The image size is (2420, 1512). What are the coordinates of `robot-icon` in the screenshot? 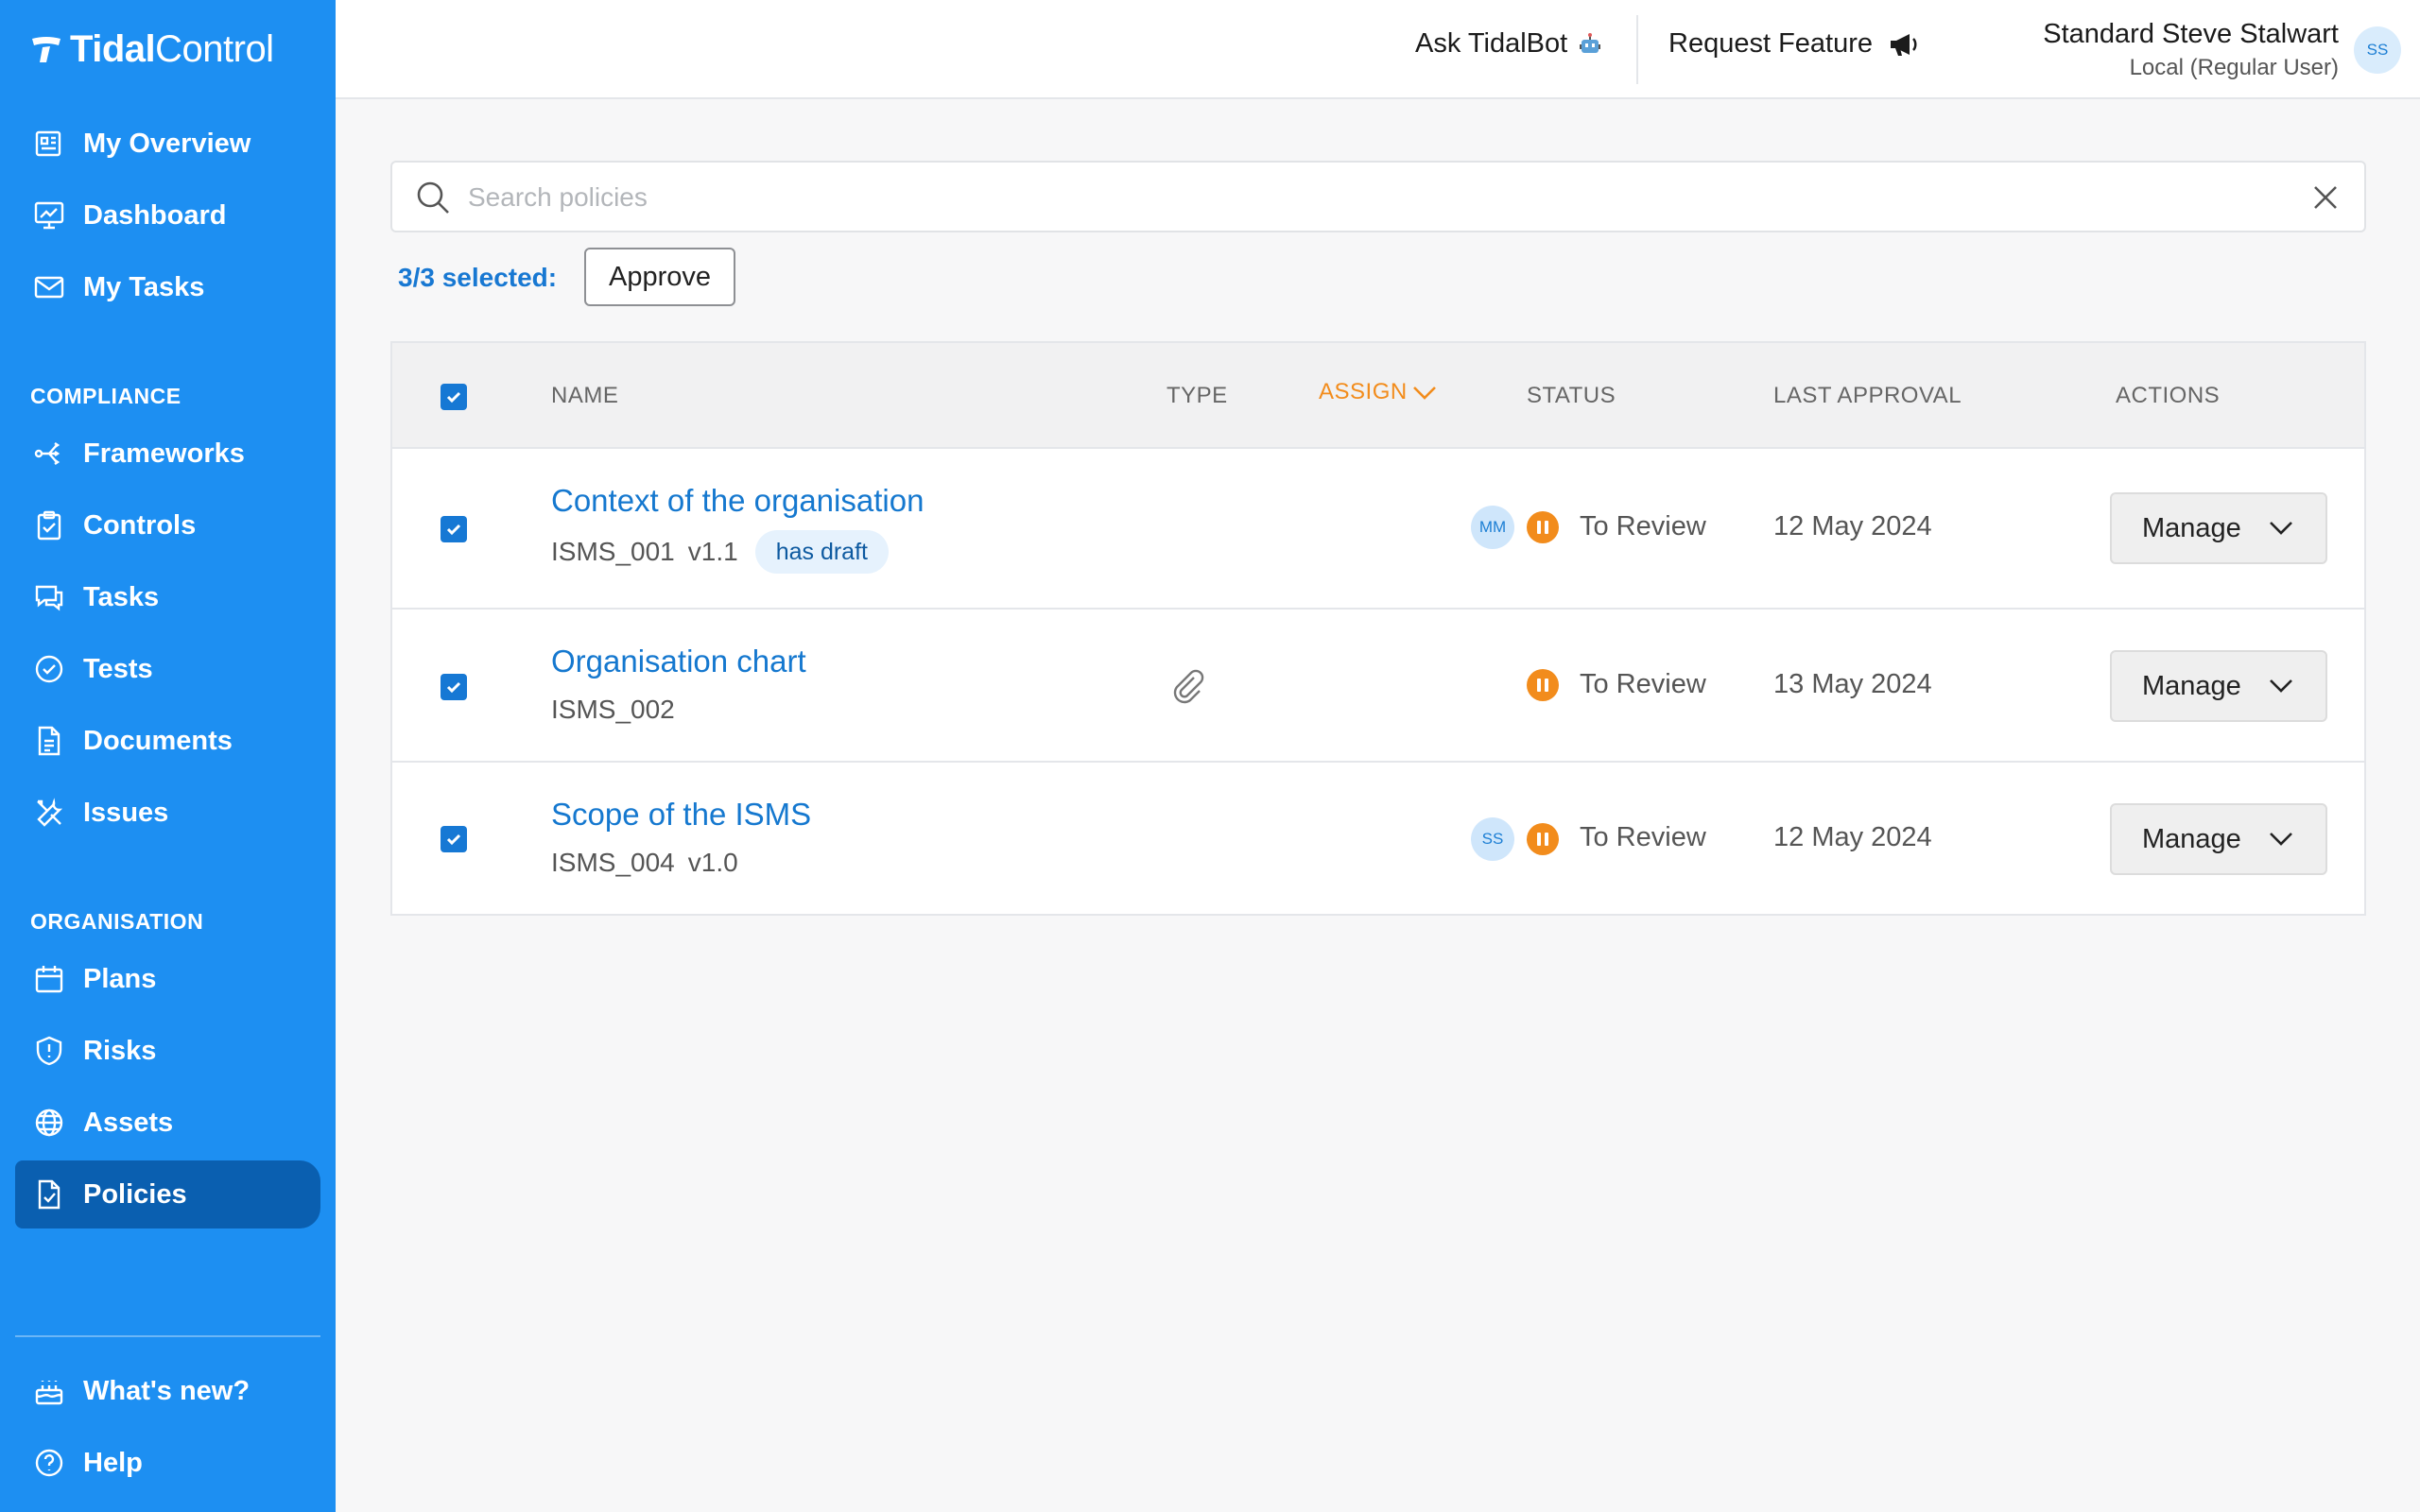 It's located at (1590, 42).